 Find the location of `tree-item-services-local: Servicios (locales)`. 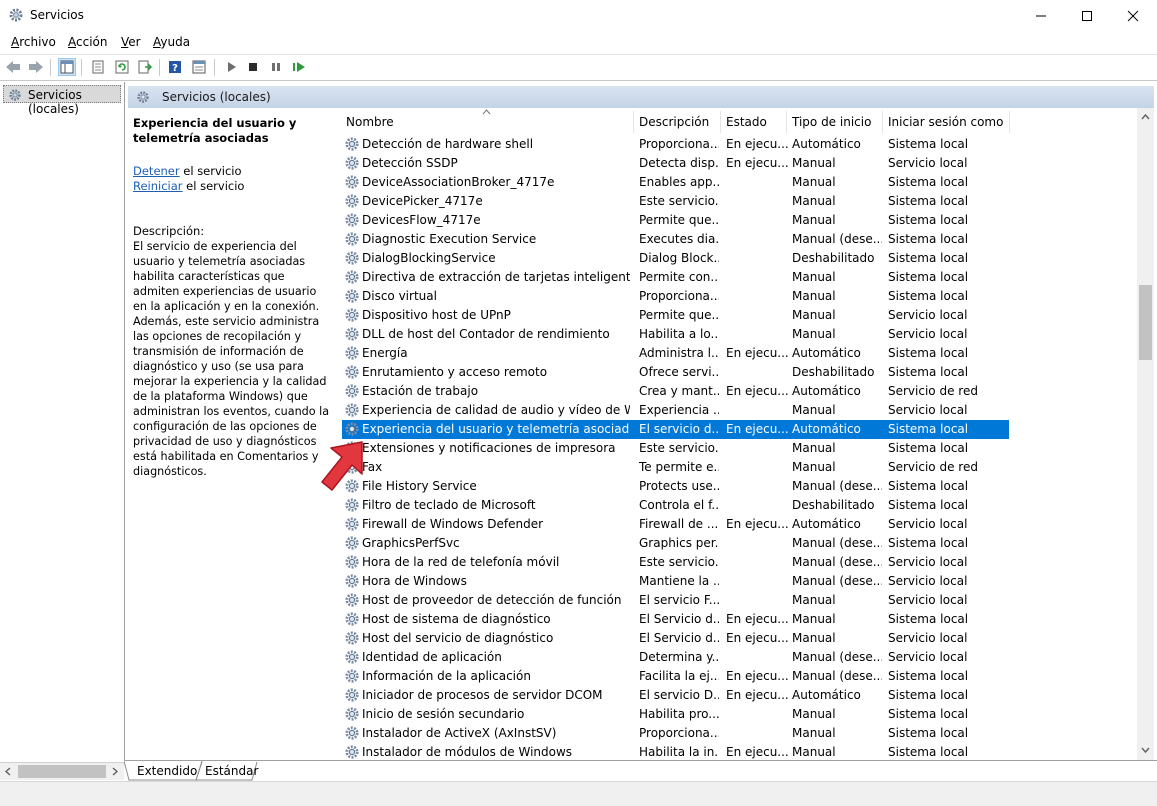

tree-item-services-local: Servicios (locales) is located at coordinates (62, 100).